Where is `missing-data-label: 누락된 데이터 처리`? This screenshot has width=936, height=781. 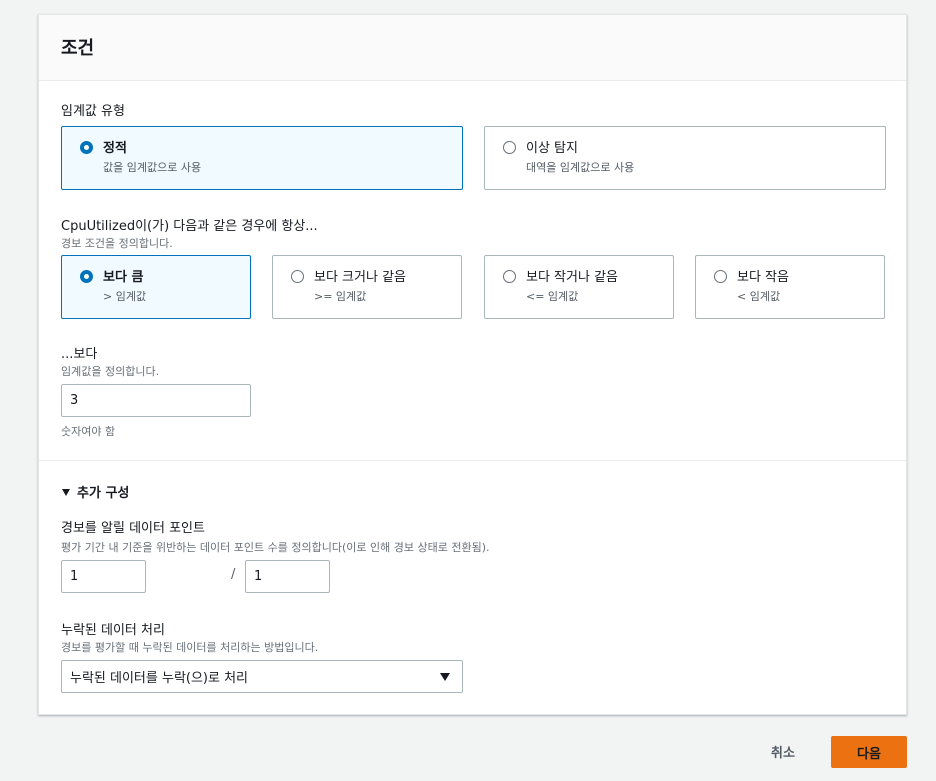
missing-data-label: 누락된 데이터 처리 is located at coordinates (113, 630).